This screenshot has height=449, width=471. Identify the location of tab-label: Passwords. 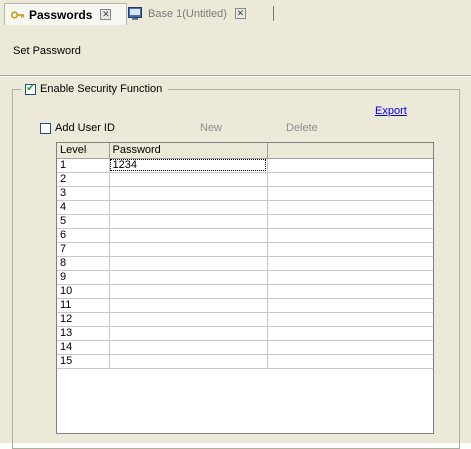
(61, 14).